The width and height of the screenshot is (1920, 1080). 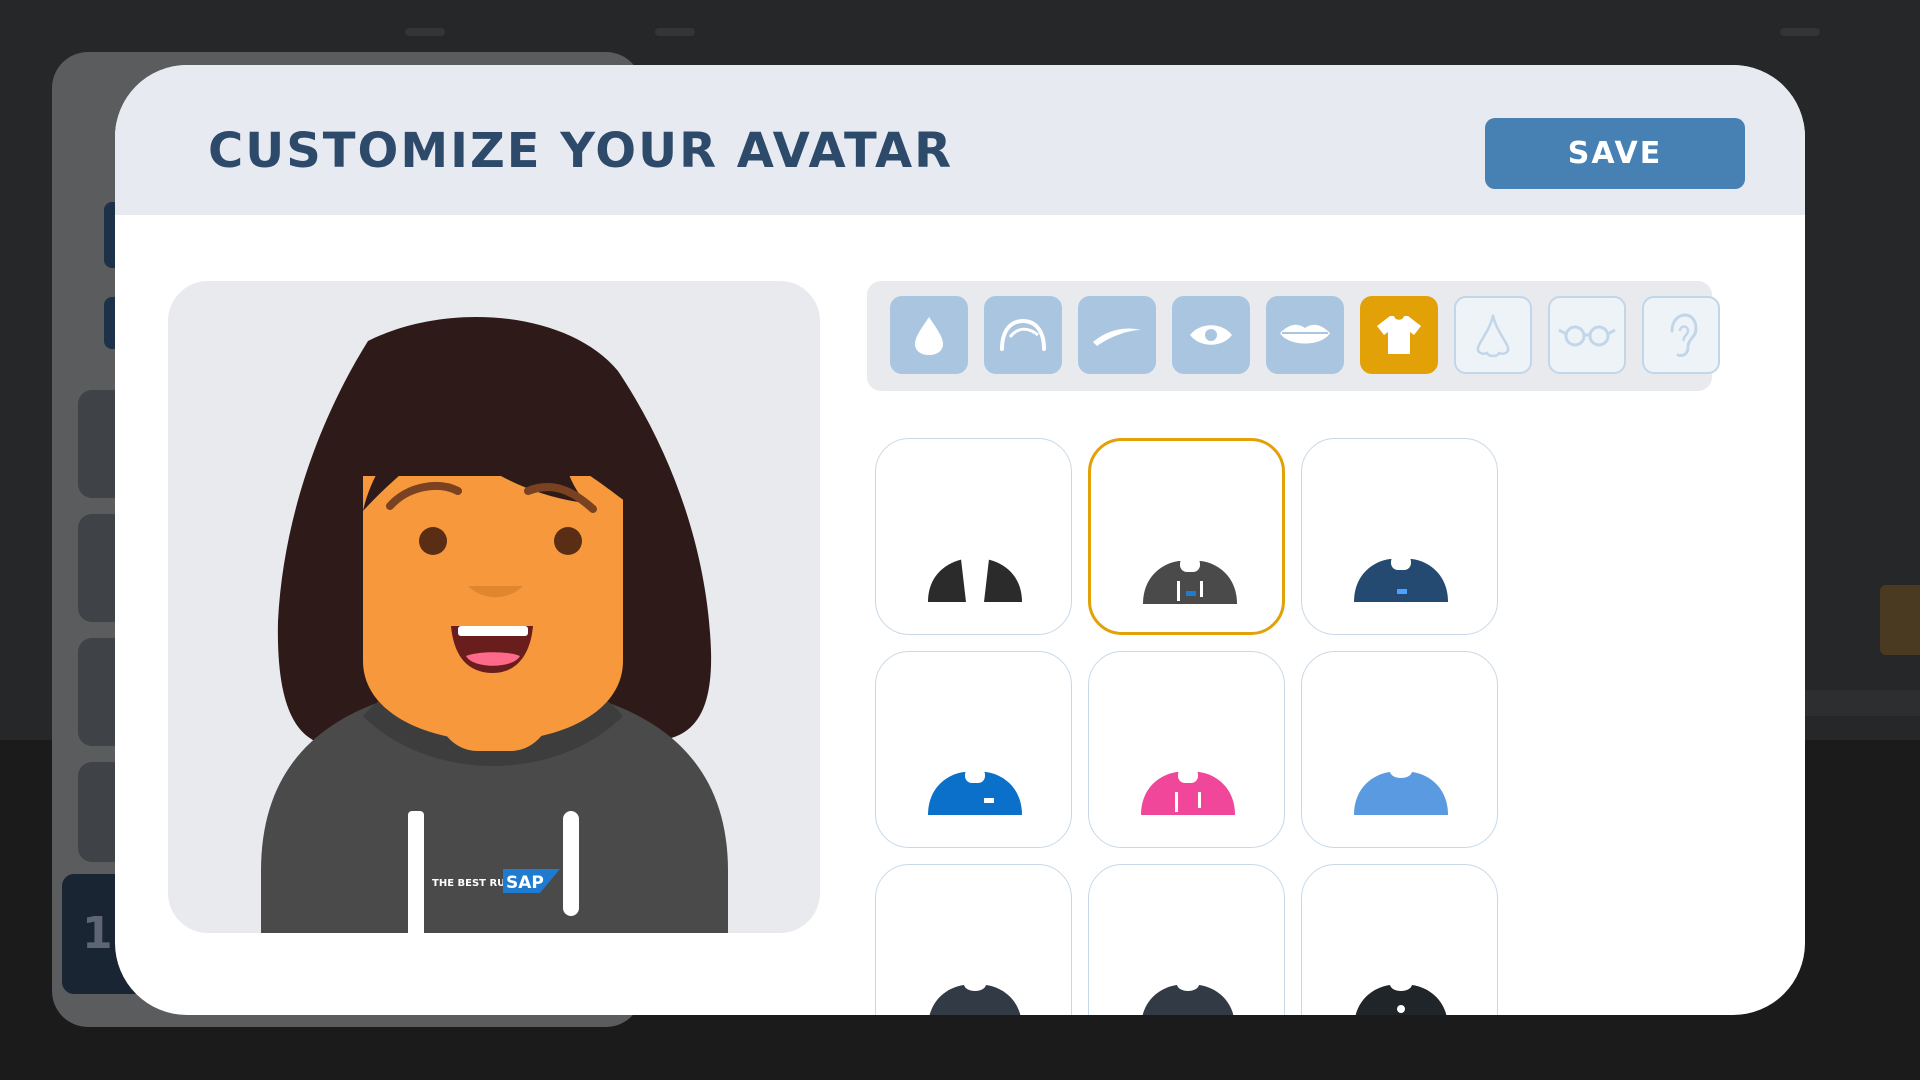 I want to click on dialog-header: Customize your avatar SAVE, so click(x=960, y=140).